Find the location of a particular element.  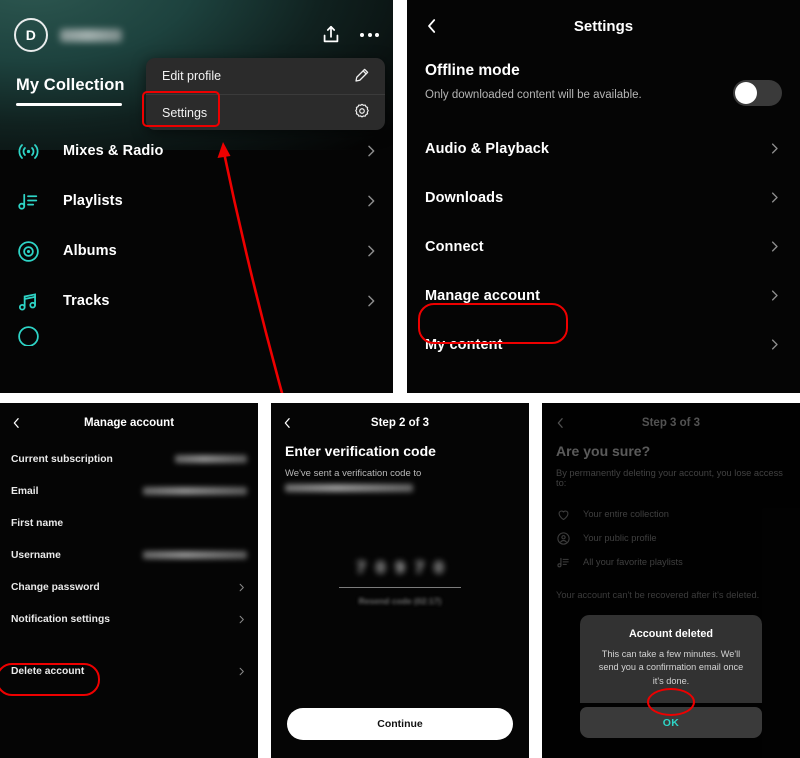

settings-row-connect: Connect is located at coordinates (603, 246).